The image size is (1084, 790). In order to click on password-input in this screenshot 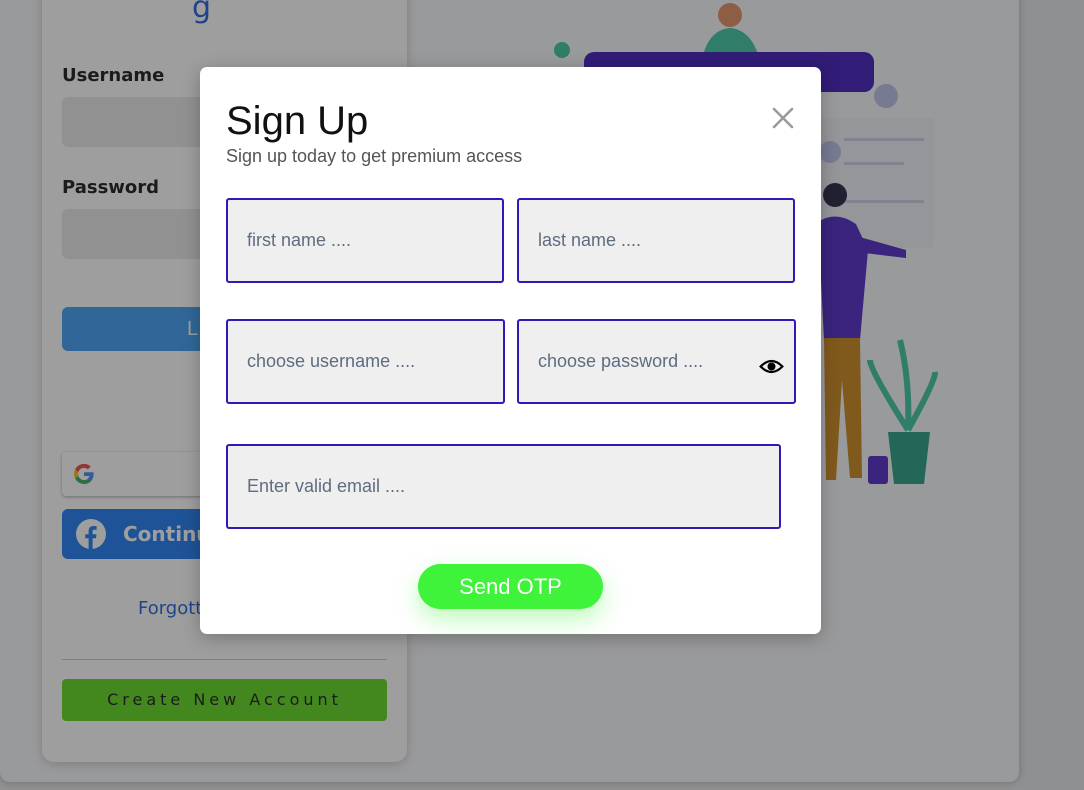, I will do `click(656, 361)`.